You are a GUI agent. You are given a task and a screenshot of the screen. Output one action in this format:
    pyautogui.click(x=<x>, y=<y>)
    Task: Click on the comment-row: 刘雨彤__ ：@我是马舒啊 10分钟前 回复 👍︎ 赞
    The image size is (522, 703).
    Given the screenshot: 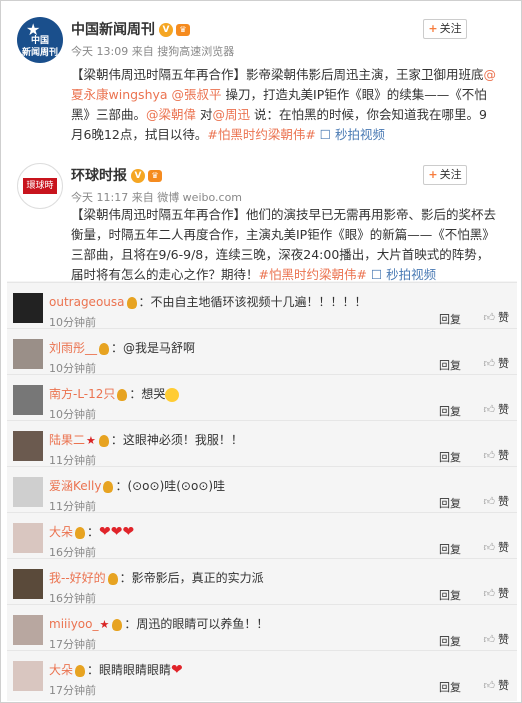 What is the action you would take?
    pyautogui.click(x=262, y=354)
    